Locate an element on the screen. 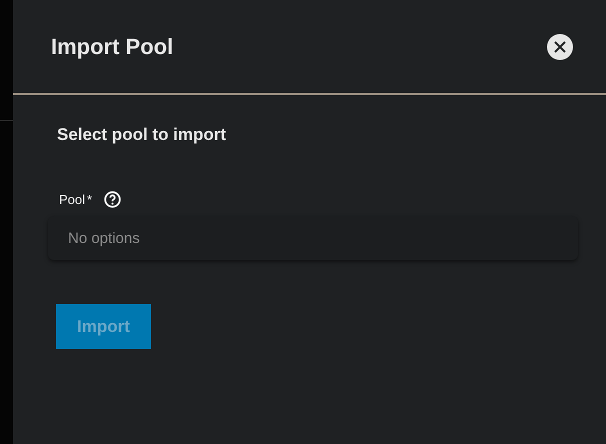 This screenshot has height=444, width=606. dialog-title: Import Pool is located at coordinates (112, 47).